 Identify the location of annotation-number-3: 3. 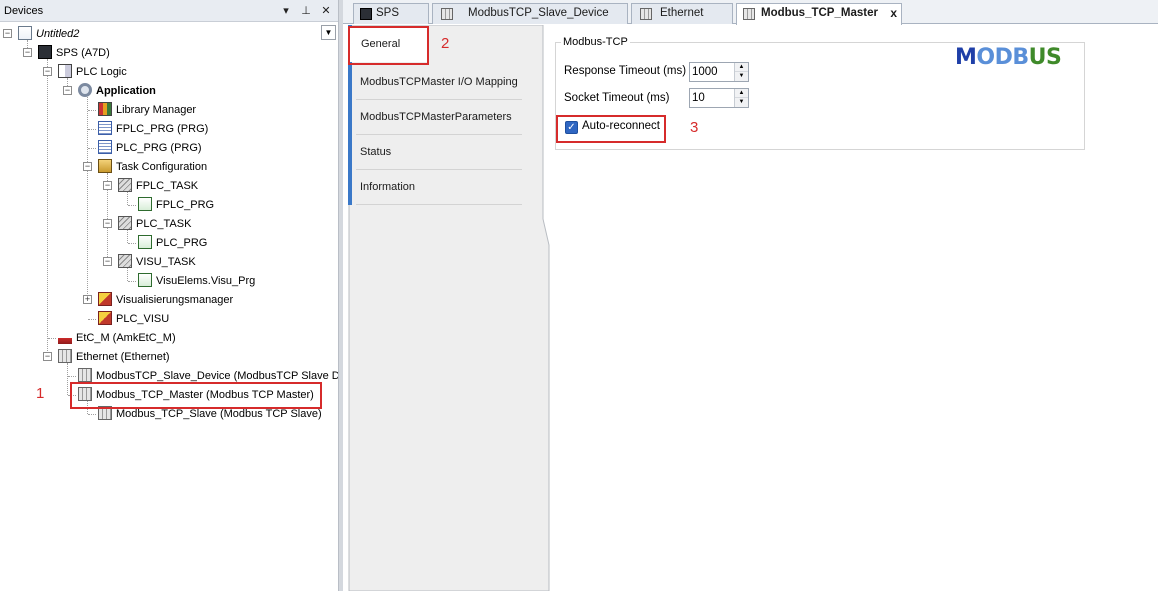
(694, 127).